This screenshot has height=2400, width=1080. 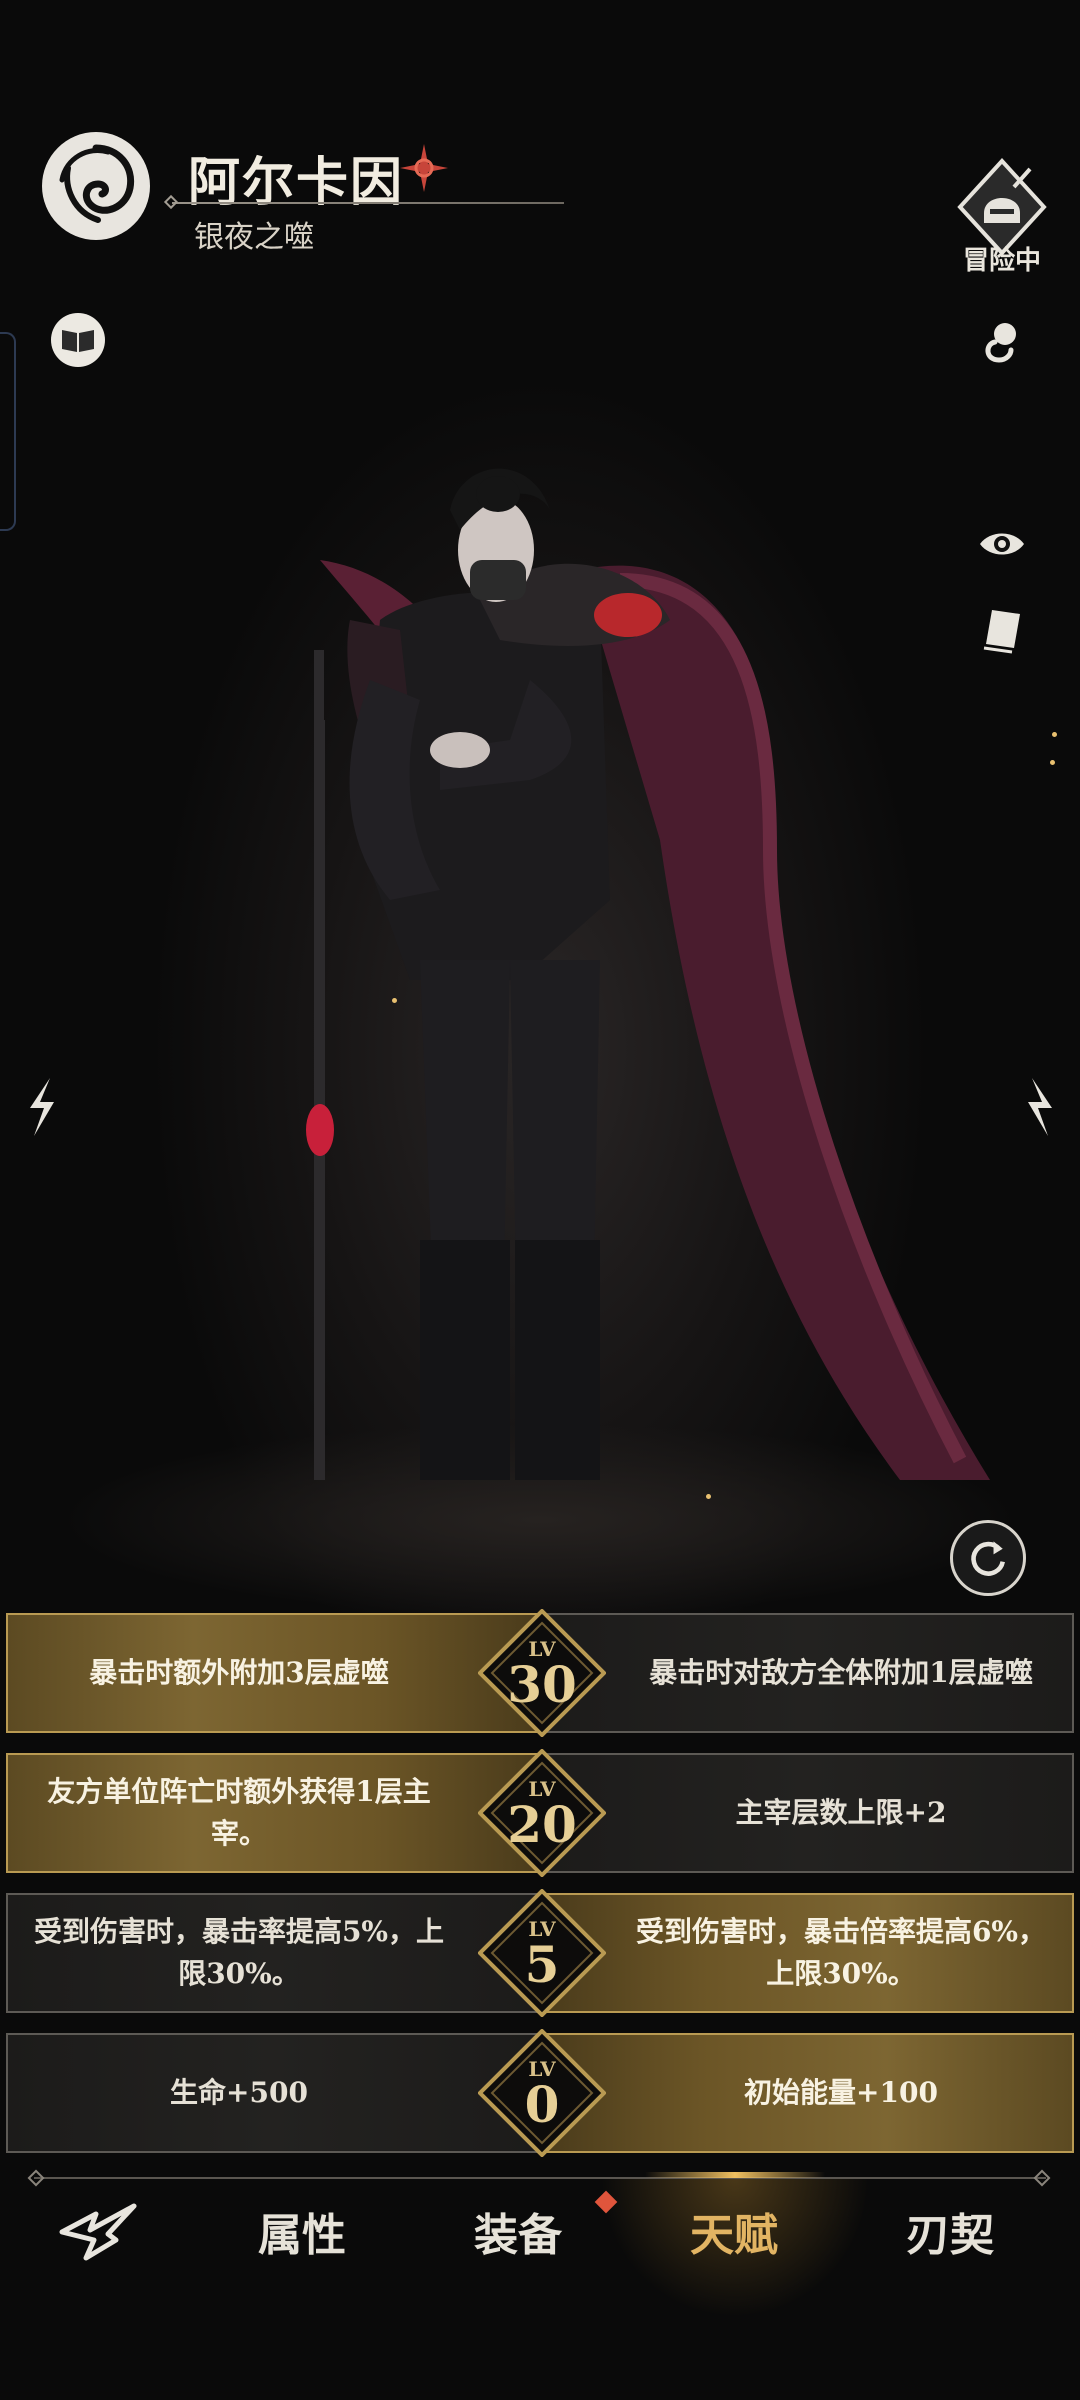 I want to click on talent-option-left: 暴击时额外附加3层虚噬, so click(x=273, y=1673).